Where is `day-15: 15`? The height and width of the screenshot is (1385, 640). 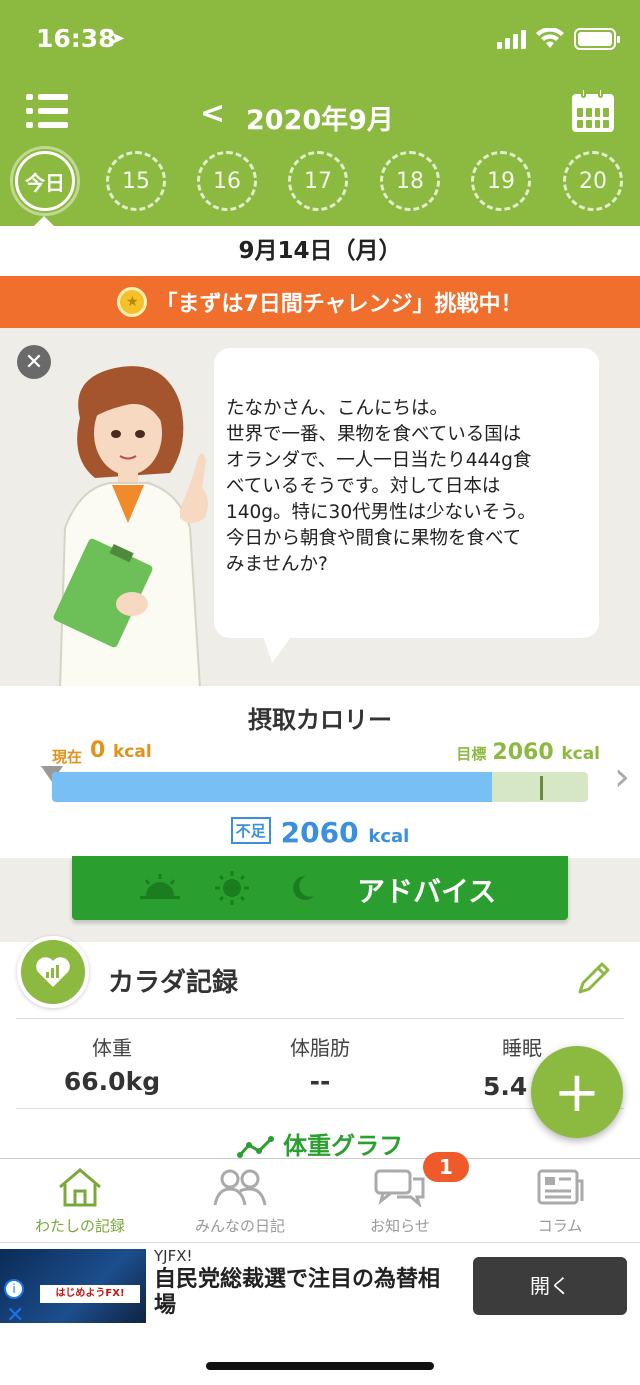 day-15: 15 is located at coordinates (136, 181).